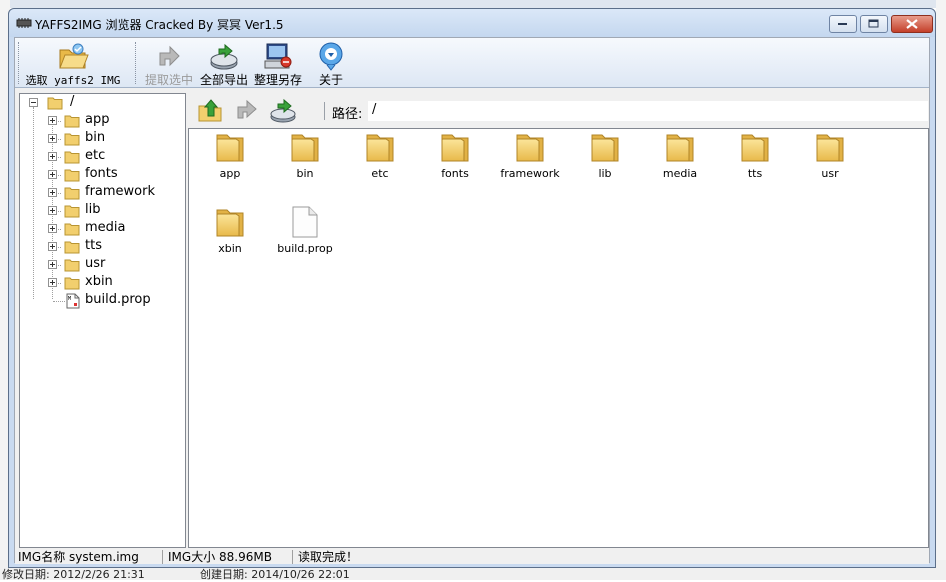  I want to click on path-input: /, so click(648, 111).